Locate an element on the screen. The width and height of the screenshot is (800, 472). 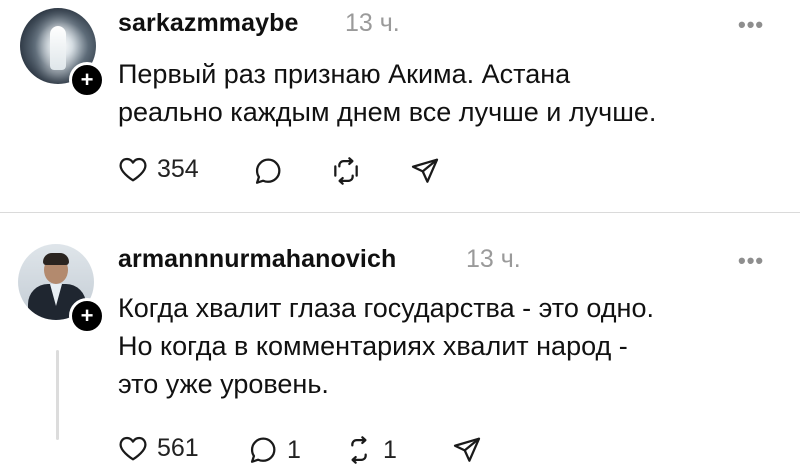
share-button is located at coordinates (467, 450).